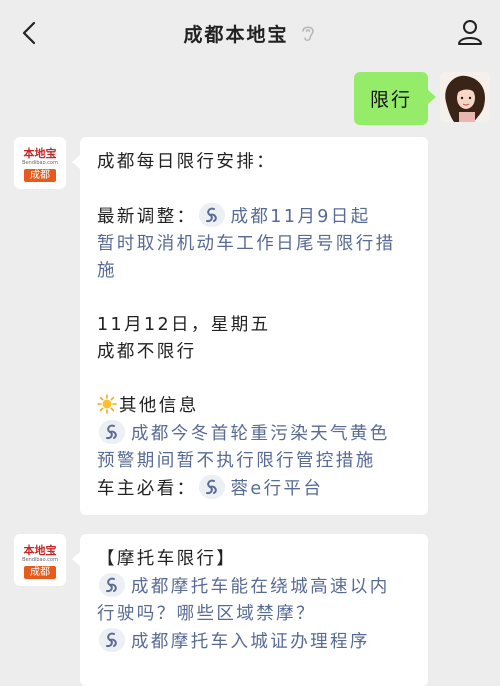 Image resolution: width=500 pixels, height=686 pixels. Describe the element at coordinates (307, 34) in the screenshot. I see `mute-ear-icon` at that location.